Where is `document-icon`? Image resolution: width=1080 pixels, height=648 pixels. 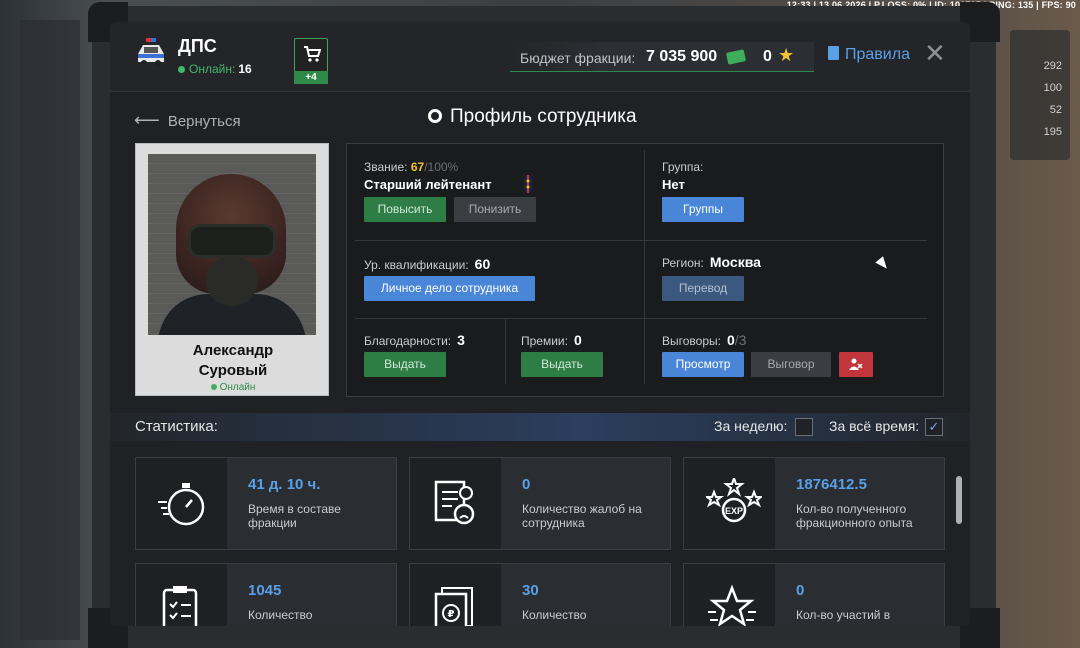
document-icon is located at coordinates (833, 53).